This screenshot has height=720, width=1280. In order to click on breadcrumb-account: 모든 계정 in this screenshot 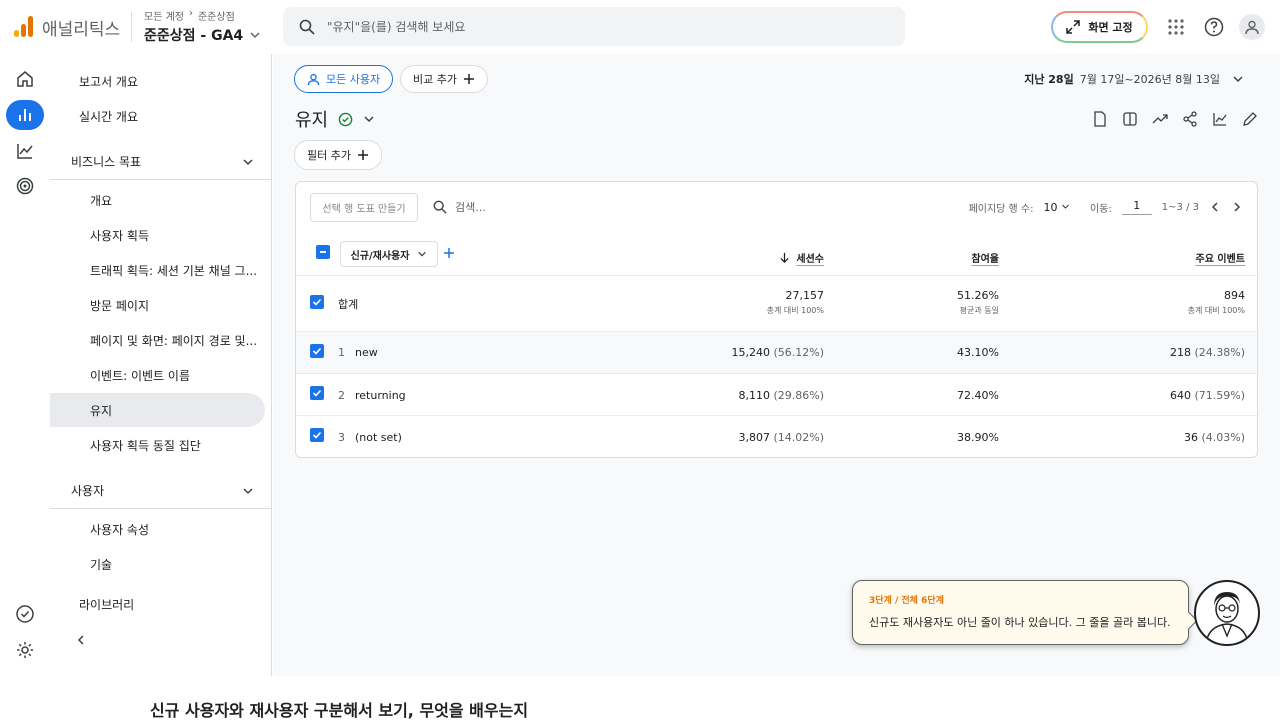, I will do `click(164, 15)`.